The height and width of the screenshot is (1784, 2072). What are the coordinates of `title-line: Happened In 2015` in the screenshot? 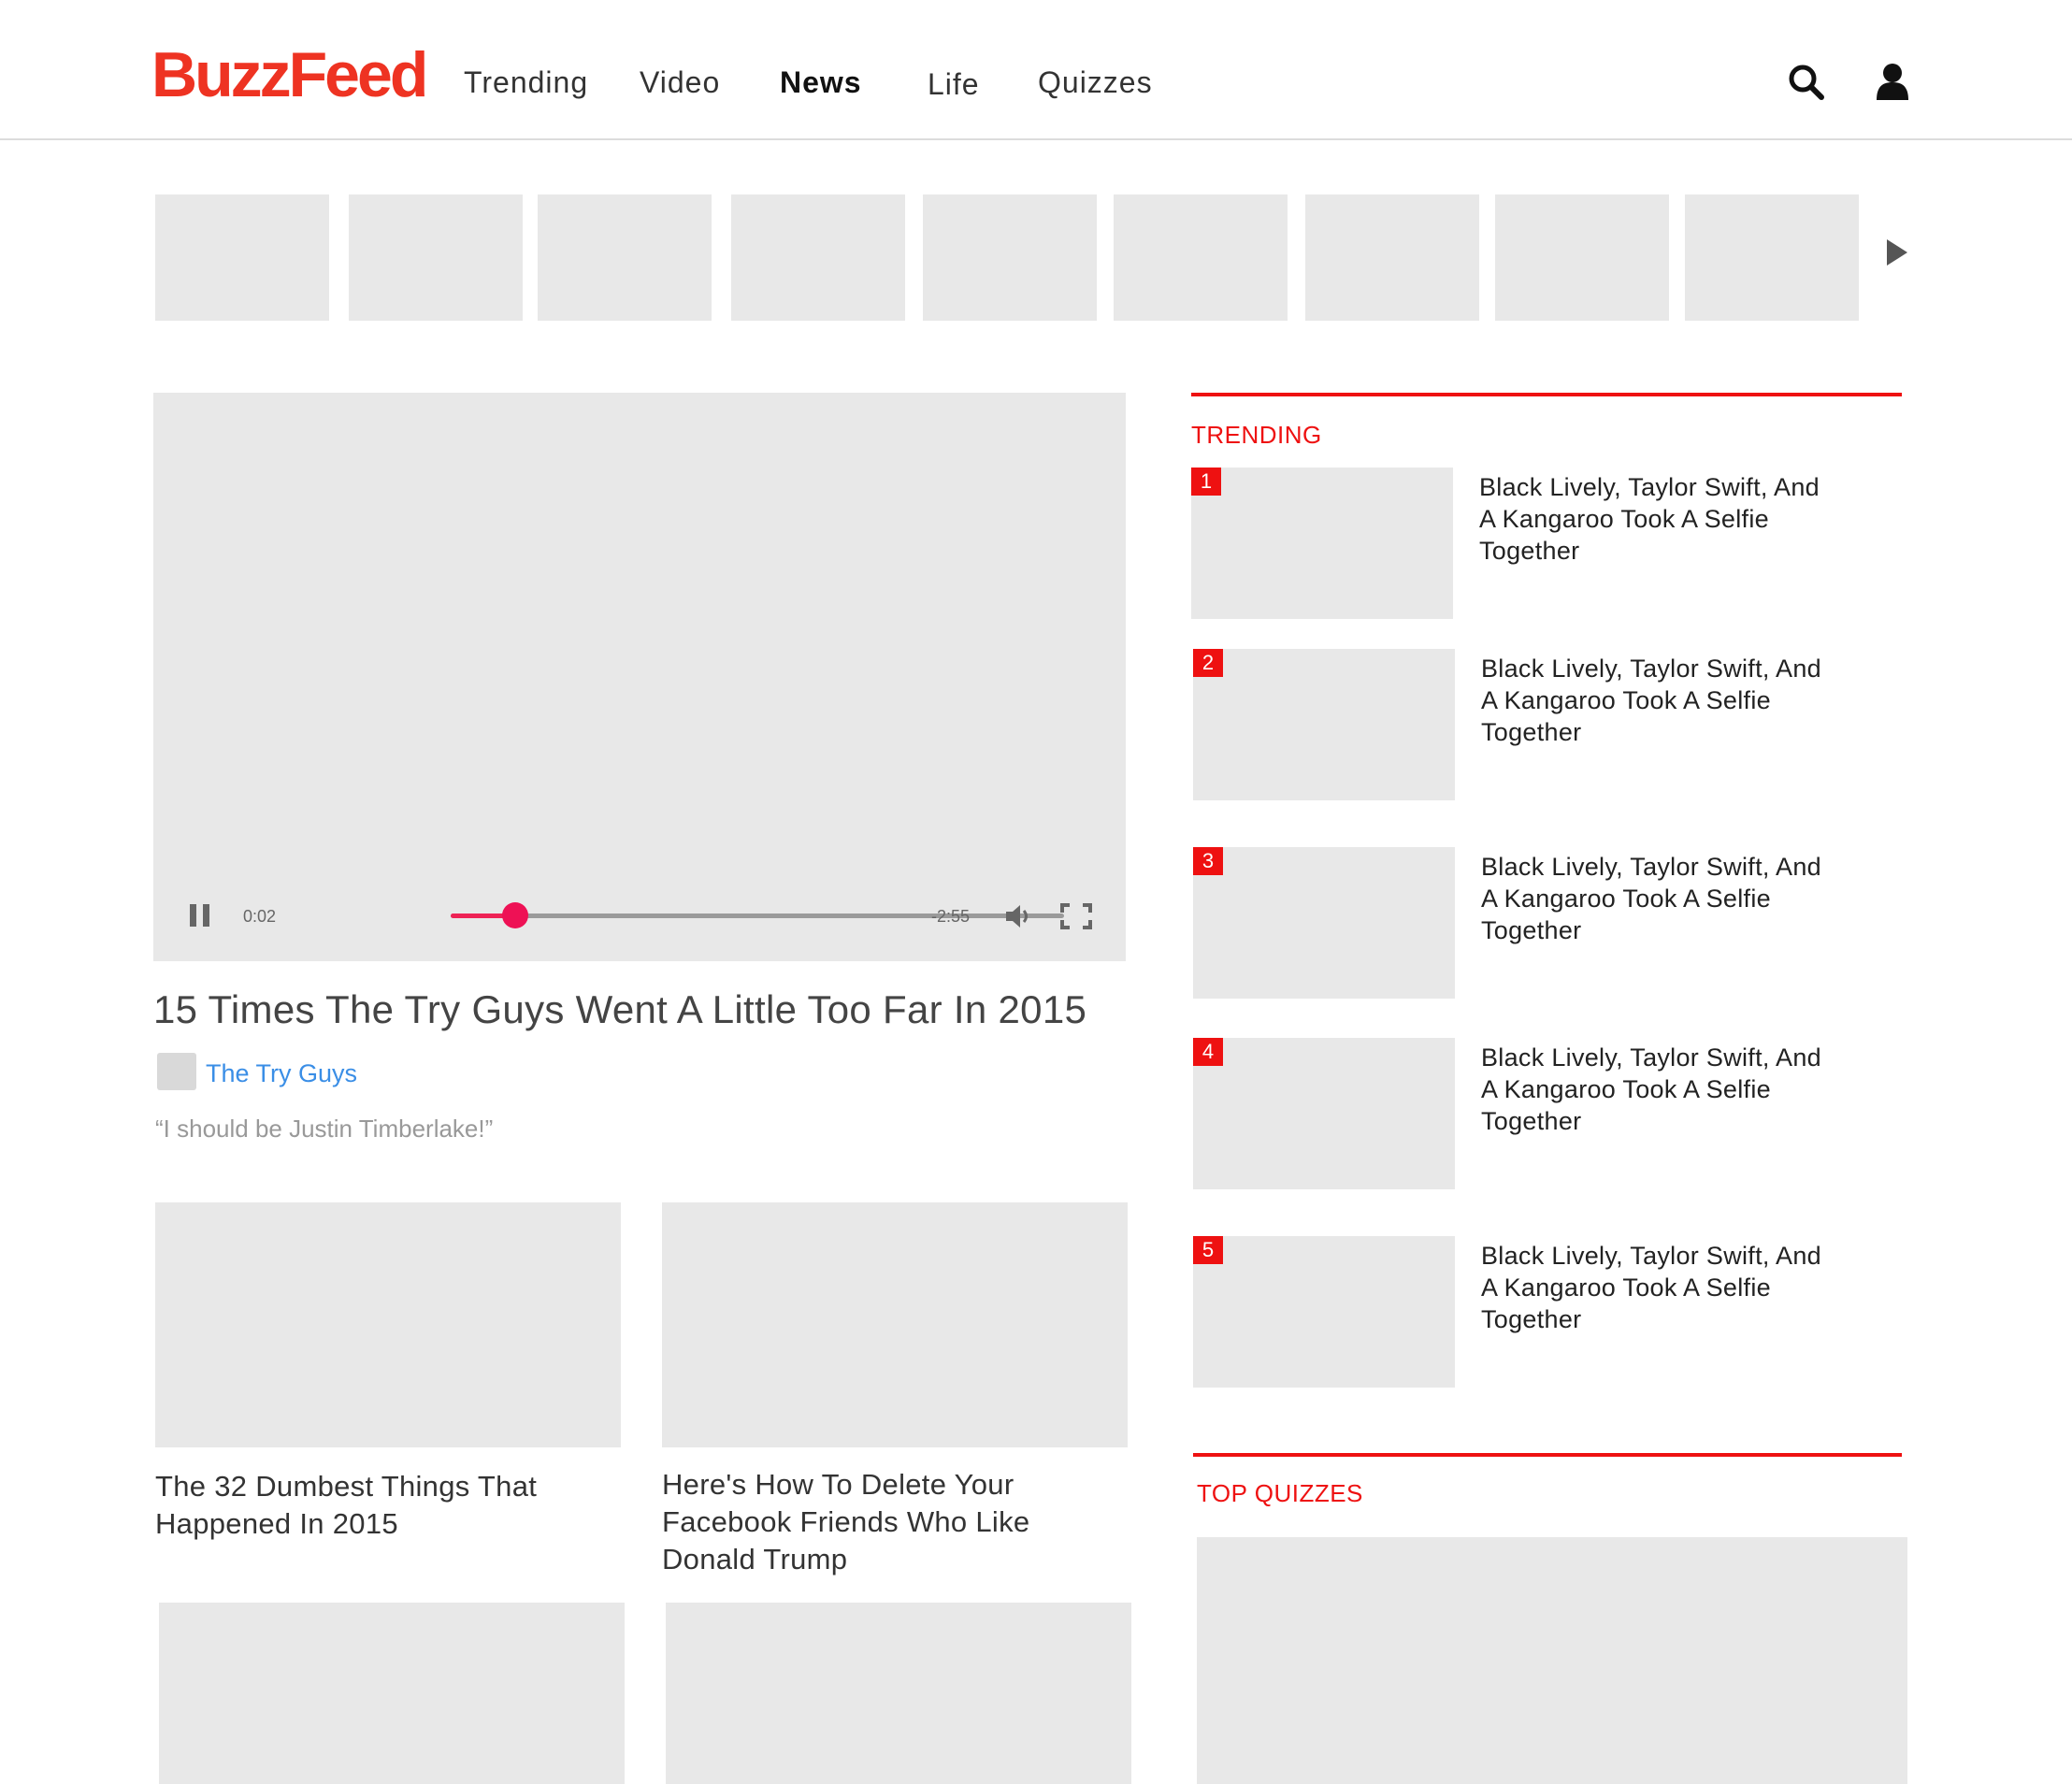 It's located at (276, 1523).